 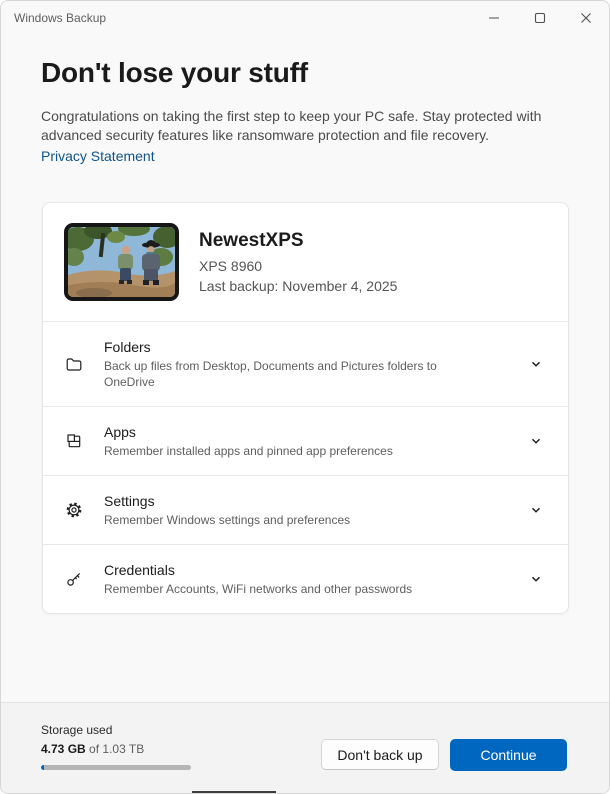 I want to click on device-name: NewestXPS, so click(x=251, y=240).